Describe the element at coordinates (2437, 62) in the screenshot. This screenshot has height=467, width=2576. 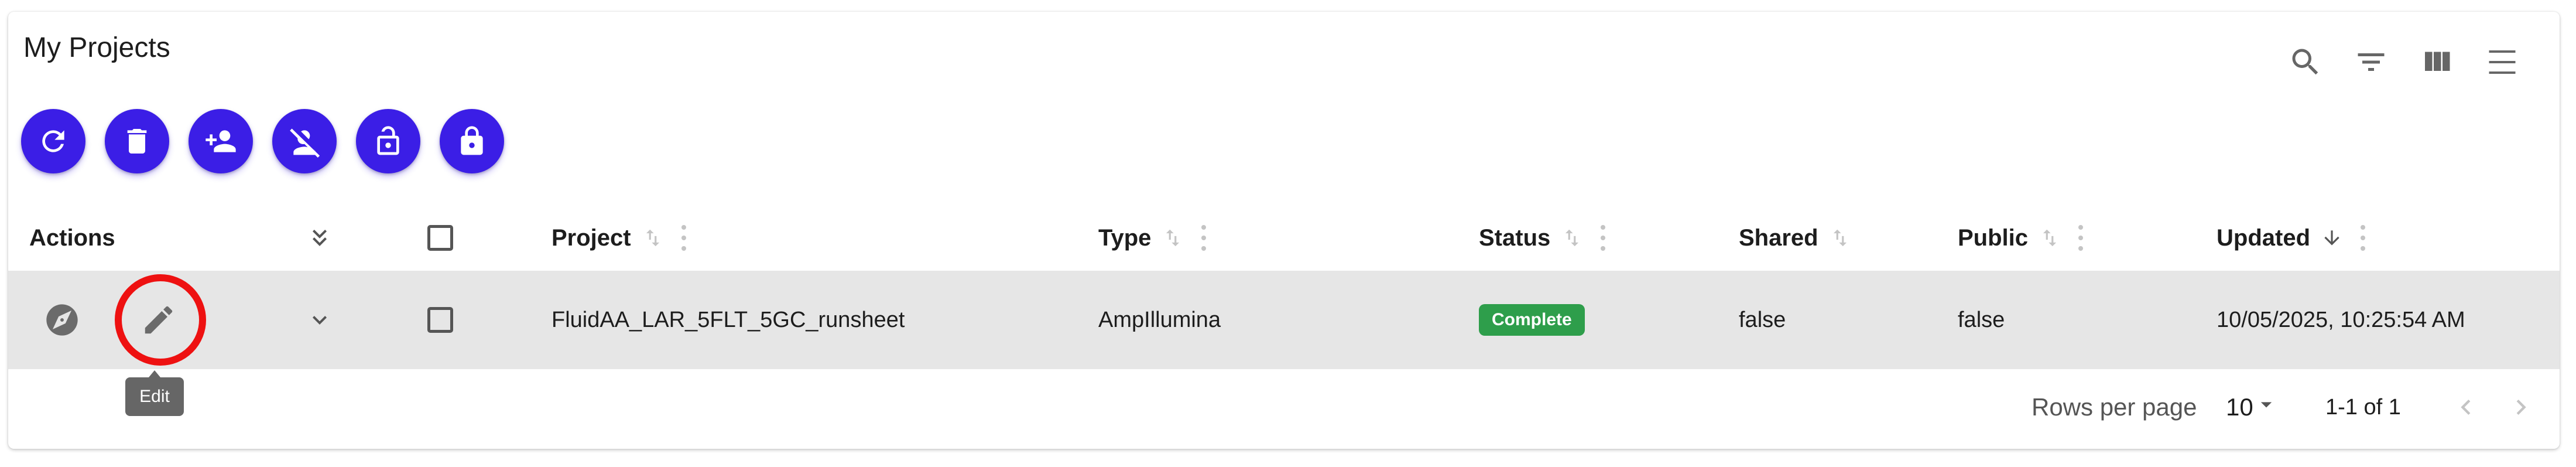
I see `columns-icon` at that location.